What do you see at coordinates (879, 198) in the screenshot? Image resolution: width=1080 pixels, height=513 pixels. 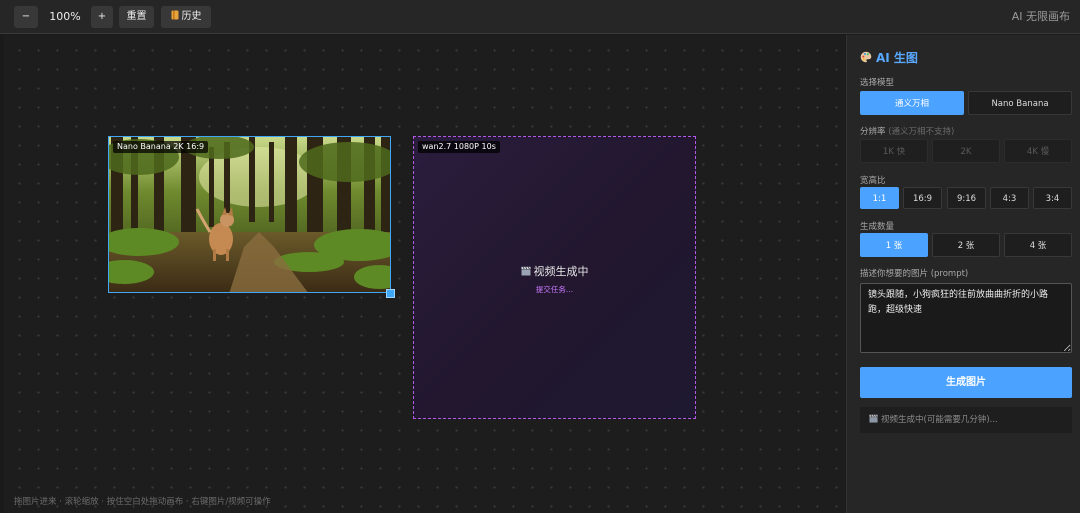 I see `aspect-option-1-1: 1:1` at bounding box center [879, 198].